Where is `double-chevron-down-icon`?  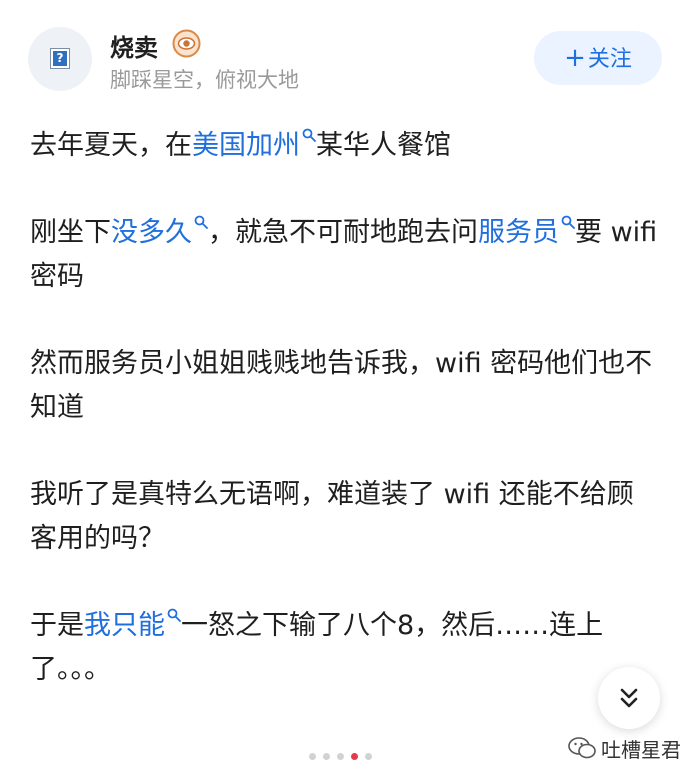
double-chevron-down-icon is located at coordinates (629, 698).